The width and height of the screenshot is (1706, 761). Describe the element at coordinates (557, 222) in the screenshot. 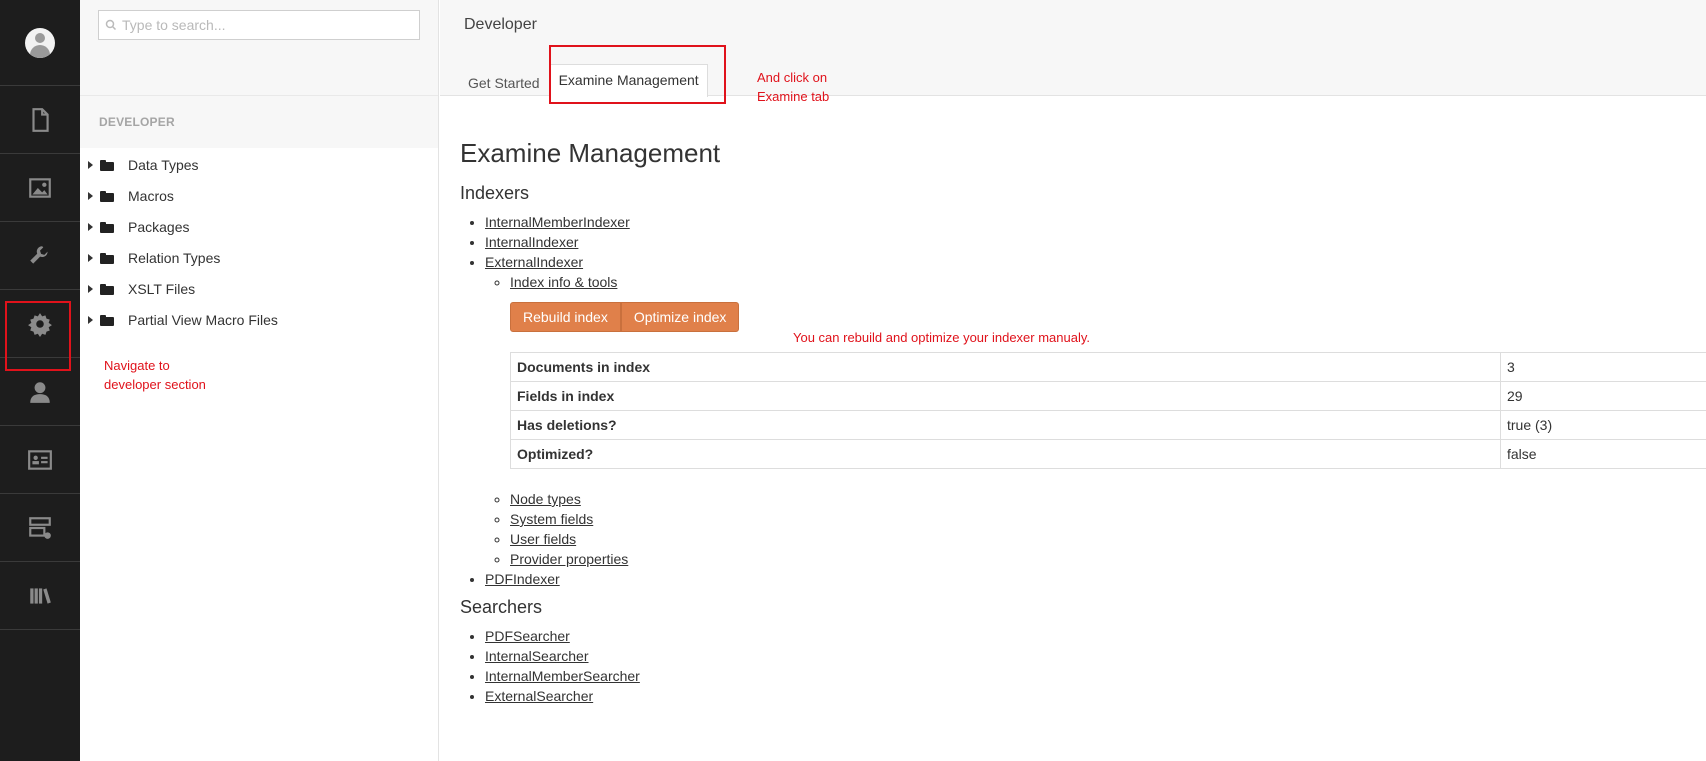

I see `indexer-link: InternalMemberIndexer` at that location.